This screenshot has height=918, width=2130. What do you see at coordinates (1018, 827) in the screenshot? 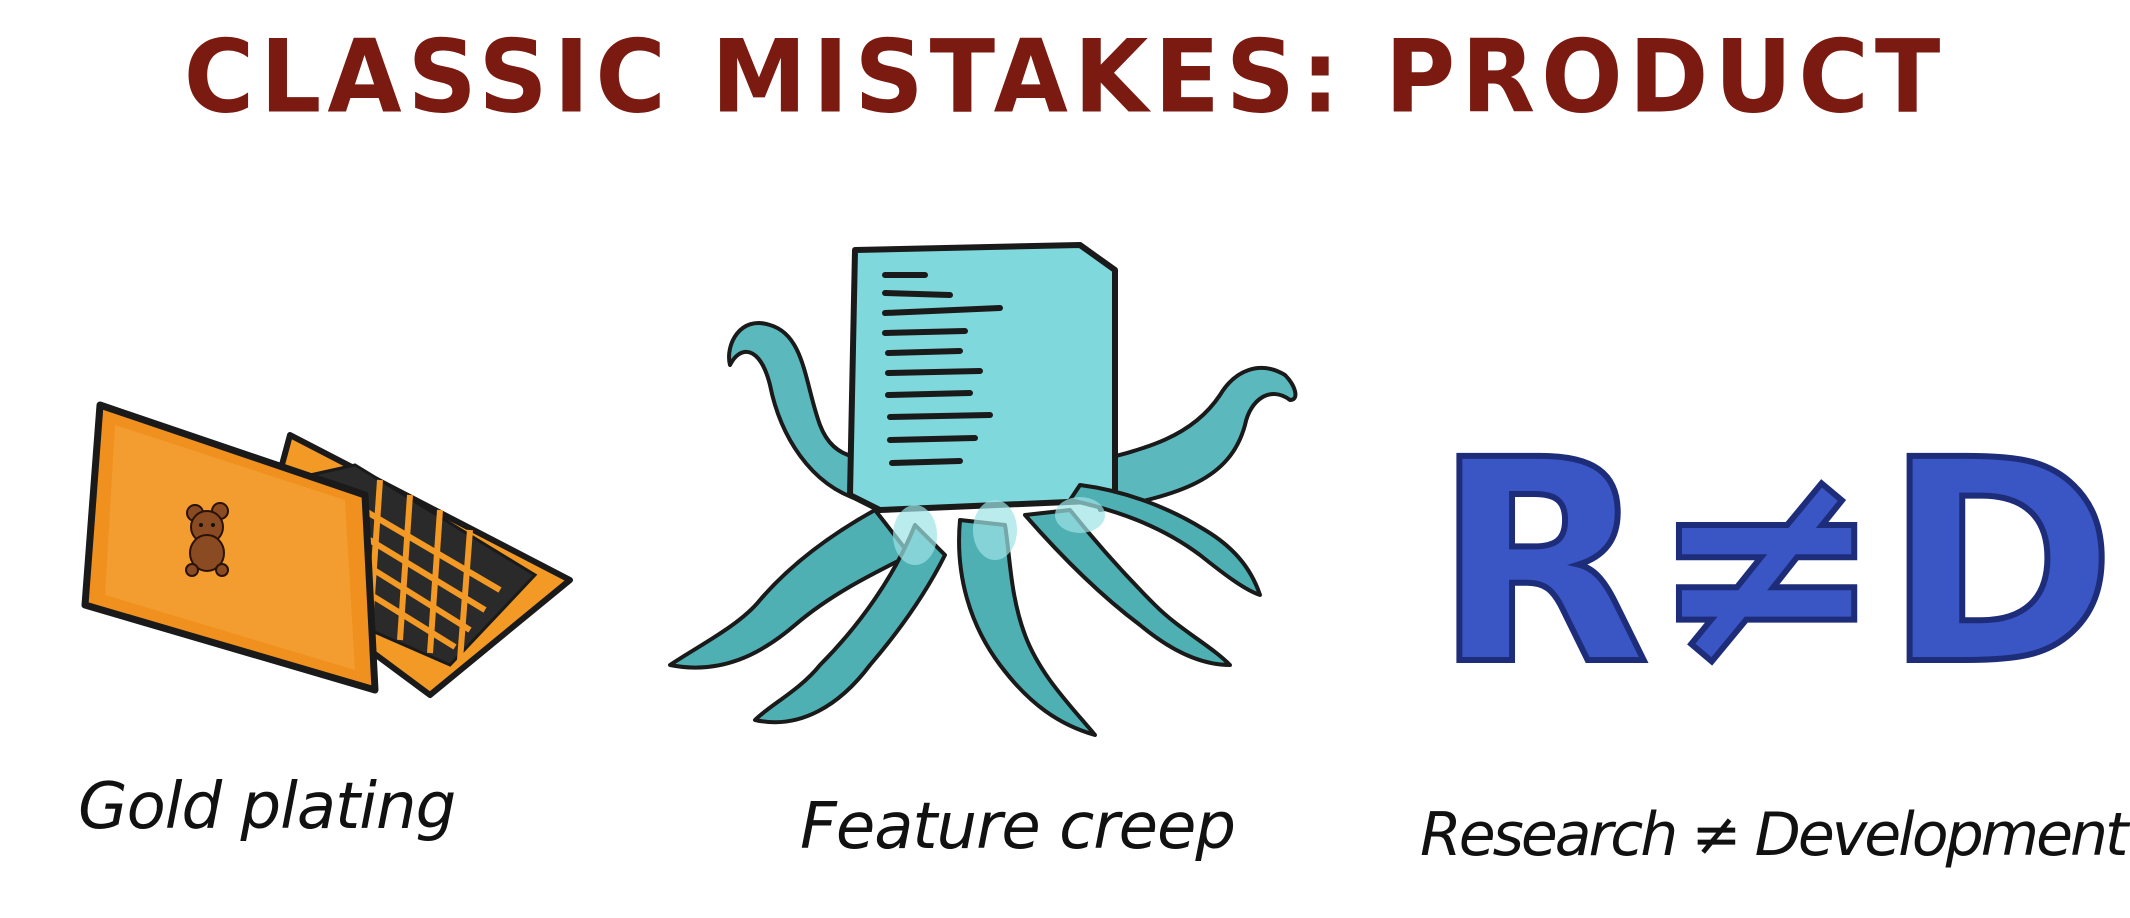
I see `caption-feature-creep: Feature creep` at bounding box center [1018, 827].